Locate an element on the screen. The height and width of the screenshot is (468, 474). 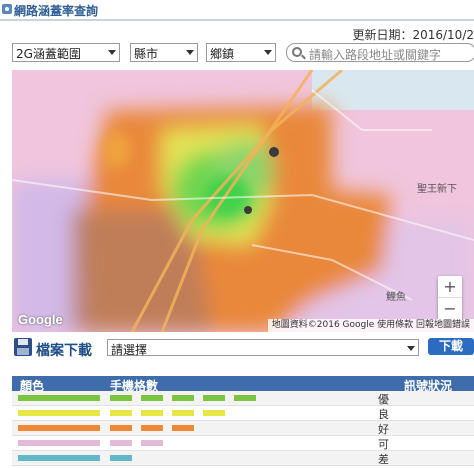
header-divider is located at coordinates (237, 20).